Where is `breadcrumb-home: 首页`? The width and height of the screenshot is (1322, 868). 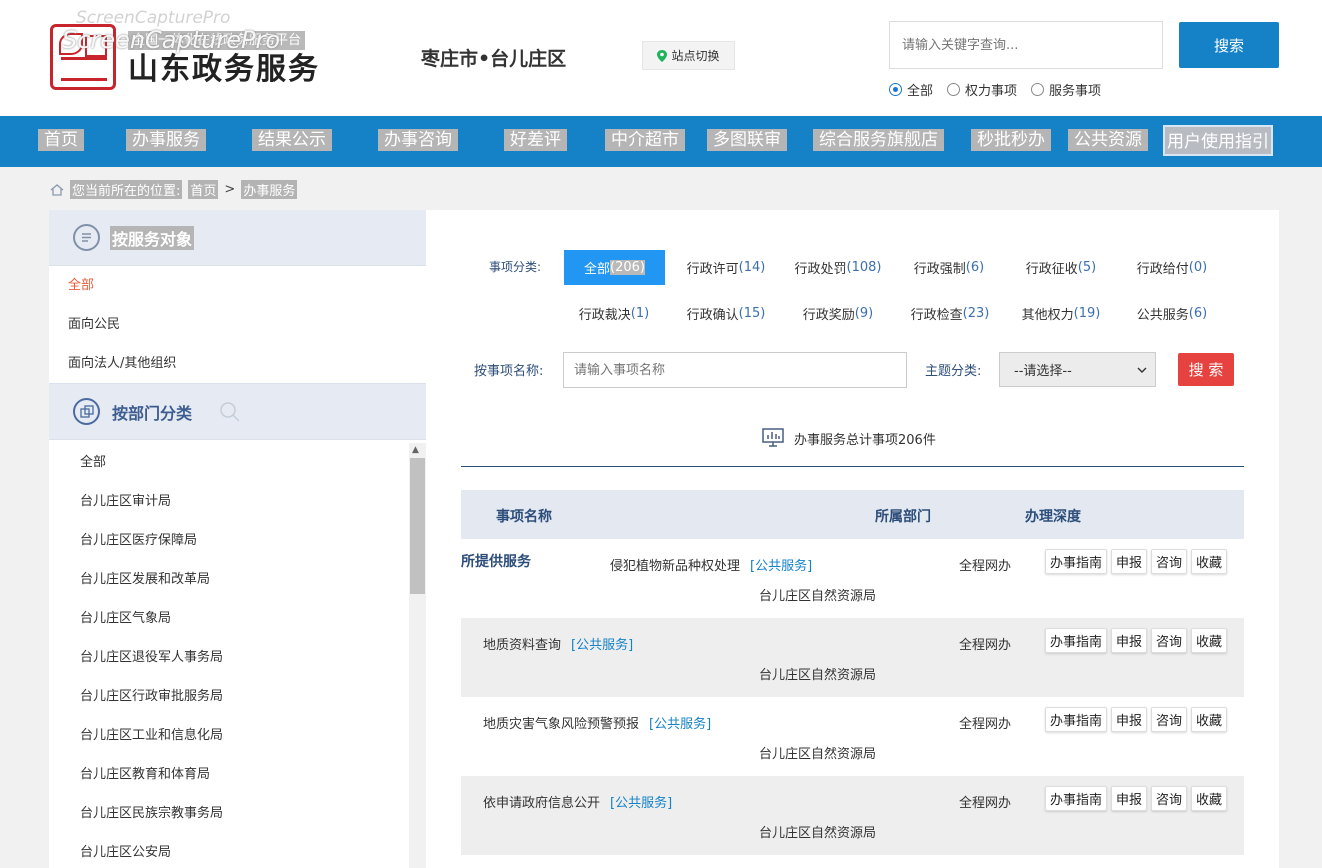
breadcrumb-home: 首页 is located at coordinates (203, 189).